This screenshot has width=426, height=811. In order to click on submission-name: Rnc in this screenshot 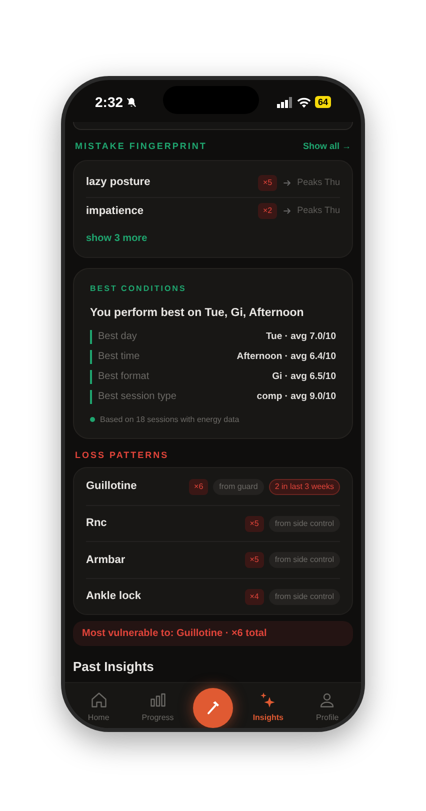, I will do `click(97, 524)`.